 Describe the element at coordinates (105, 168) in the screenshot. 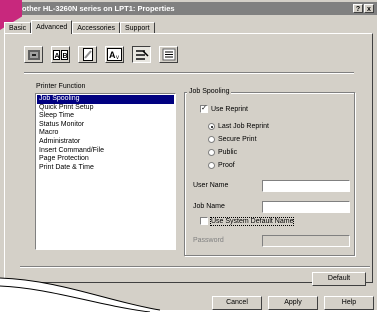

I see `list-item: Print Date & Time` at that location.